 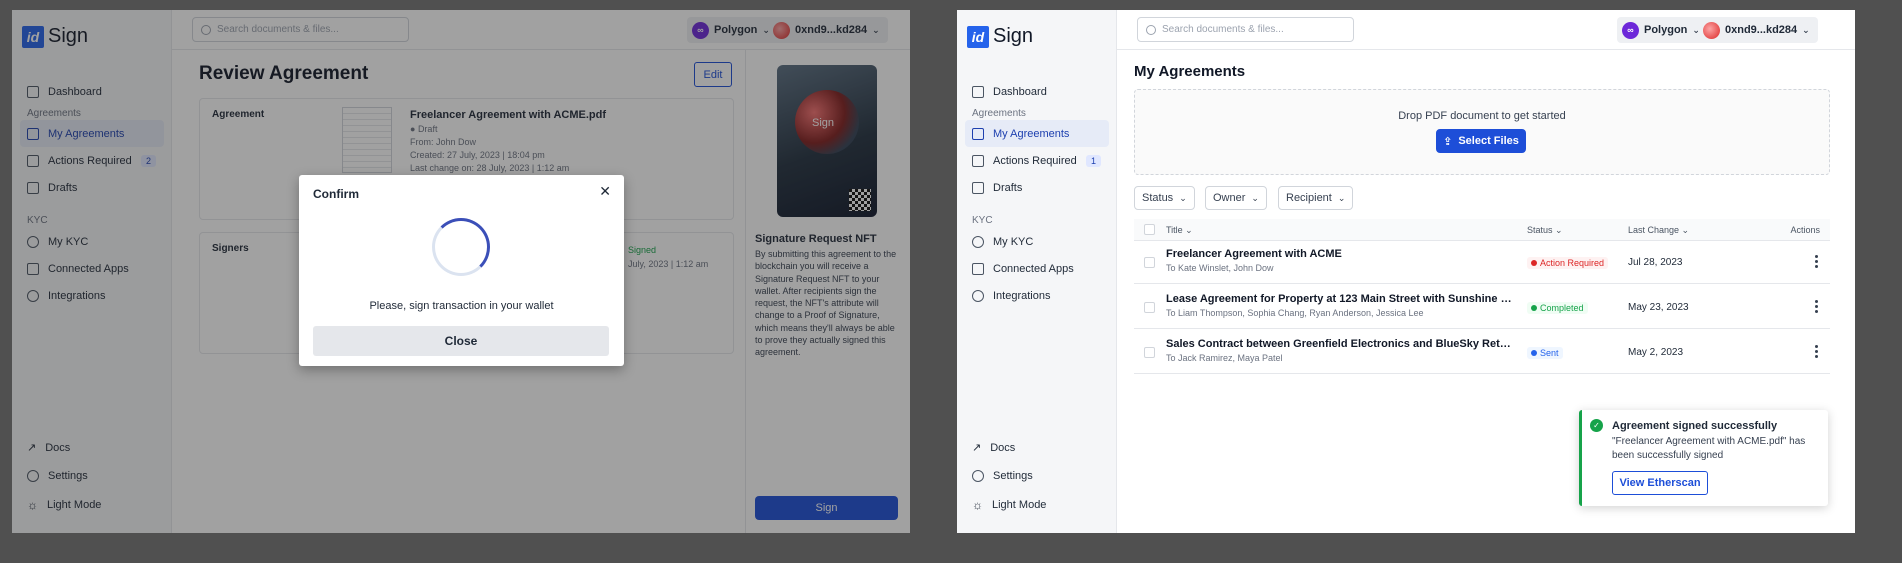 I want to click on logo: id Sign, so click(x=1000, y=36).